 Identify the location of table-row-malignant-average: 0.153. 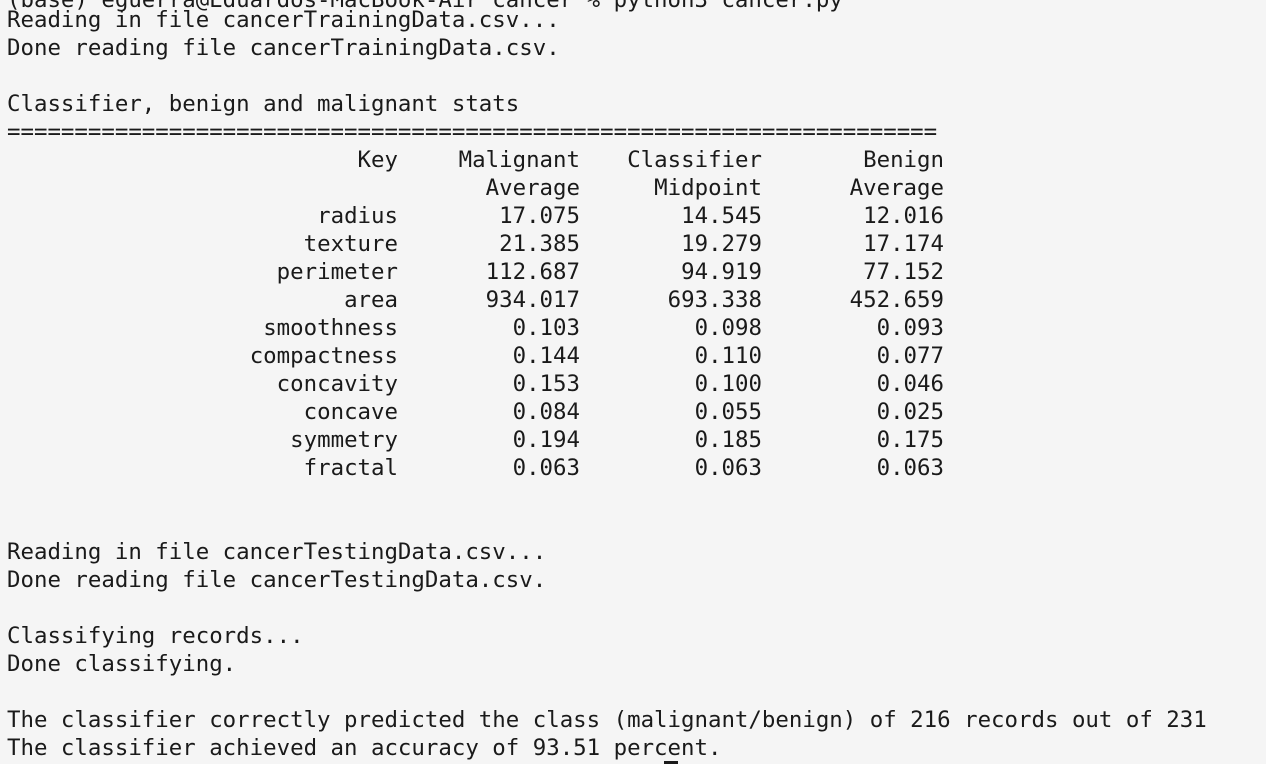
(546, 384).